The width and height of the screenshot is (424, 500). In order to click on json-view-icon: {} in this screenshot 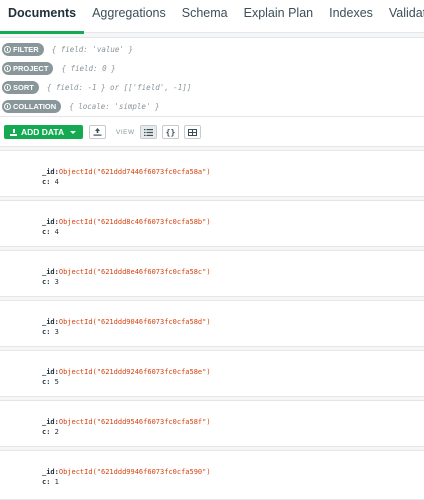, I will do `click(170, 132)`.